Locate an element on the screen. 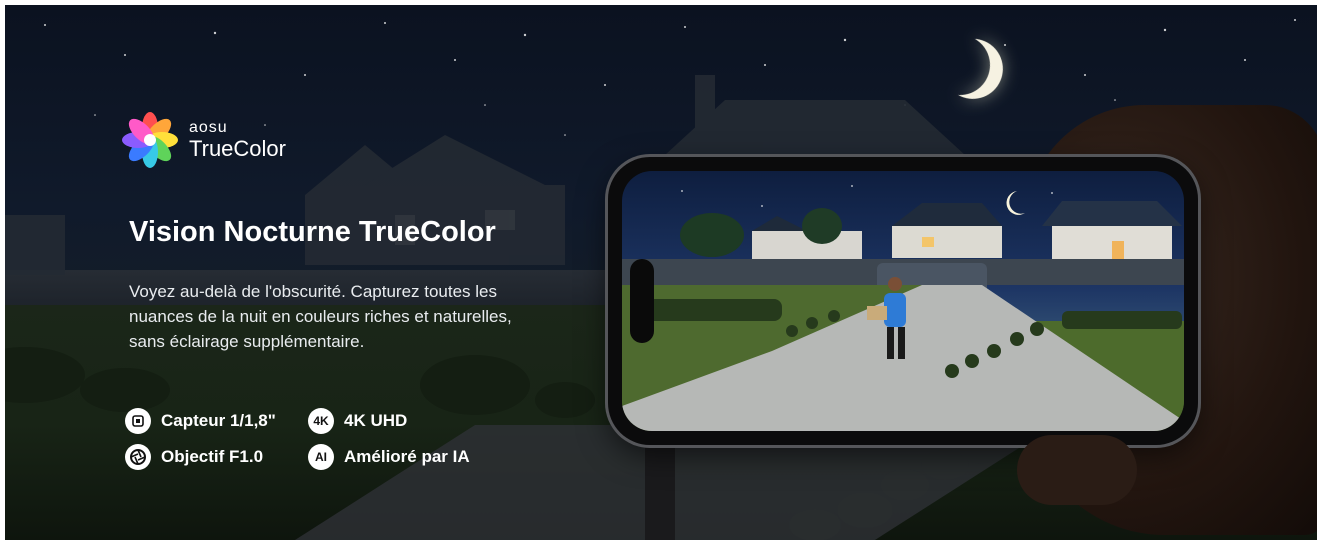  chip-icon is located at coordinates (138, 421).